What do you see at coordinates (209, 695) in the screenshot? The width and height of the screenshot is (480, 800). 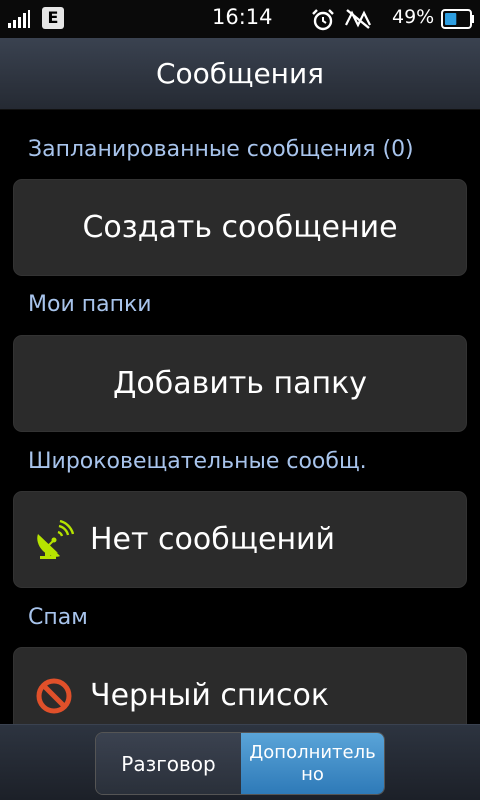 I see `blacklist-label: Черный список` at bounding box center [209, 695].